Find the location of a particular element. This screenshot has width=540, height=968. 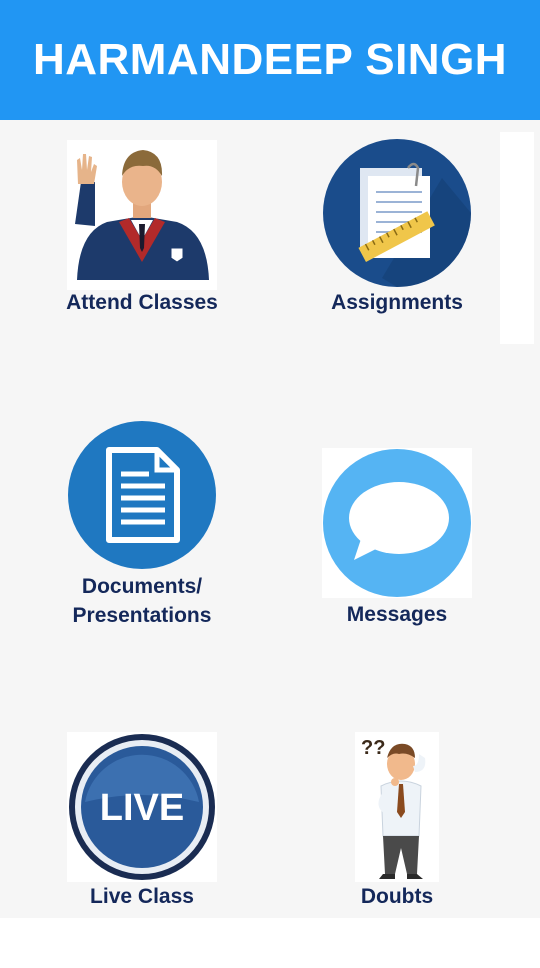

assignment-papers-ruler-icon is located at coordinates (397, 213).